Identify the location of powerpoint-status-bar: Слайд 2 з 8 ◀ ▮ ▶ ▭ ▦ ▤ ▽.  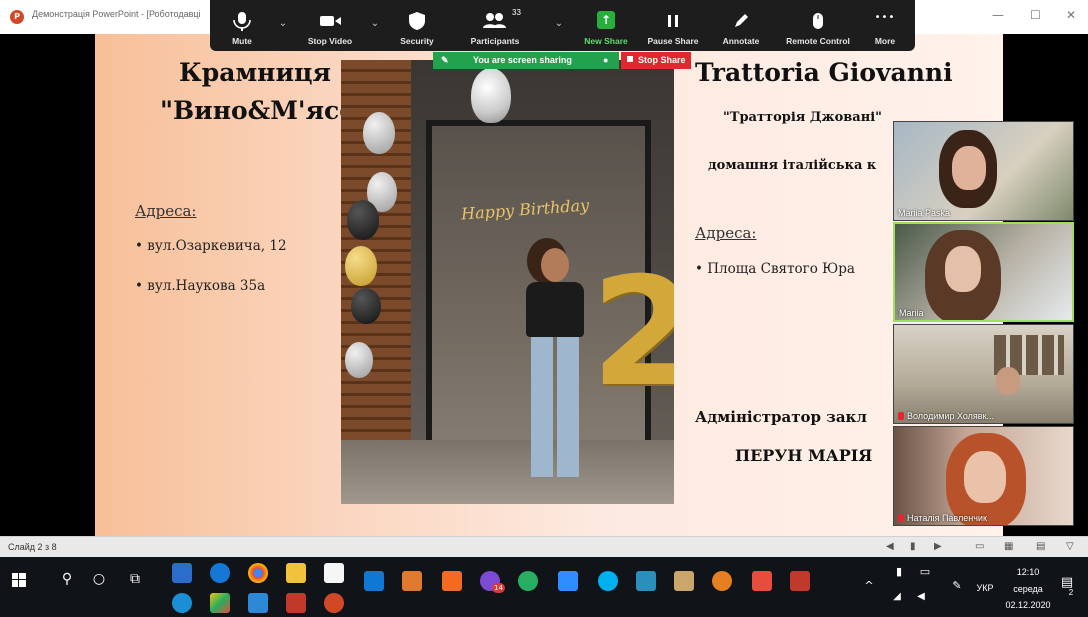
(544, 546).